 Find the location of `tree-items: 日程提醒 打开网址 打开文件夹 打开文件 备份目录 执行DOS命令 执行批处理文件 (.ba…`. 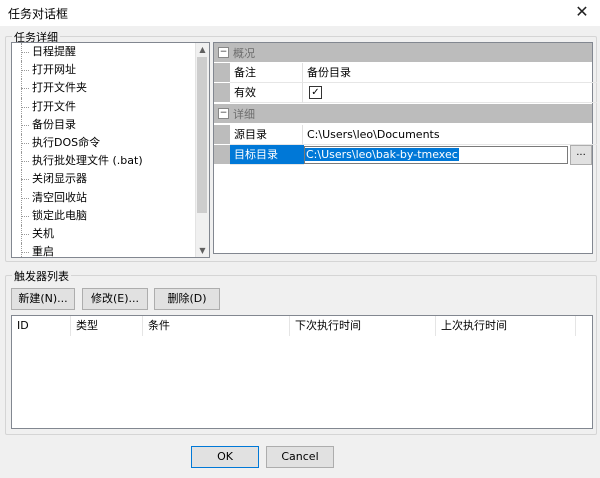

tree-items: 日程提醒 打开网址 打开文件夹 打开文件 备份目录 执行DOS命令 执行批处理文件 (.ba… is located at coordinates (104, 150).